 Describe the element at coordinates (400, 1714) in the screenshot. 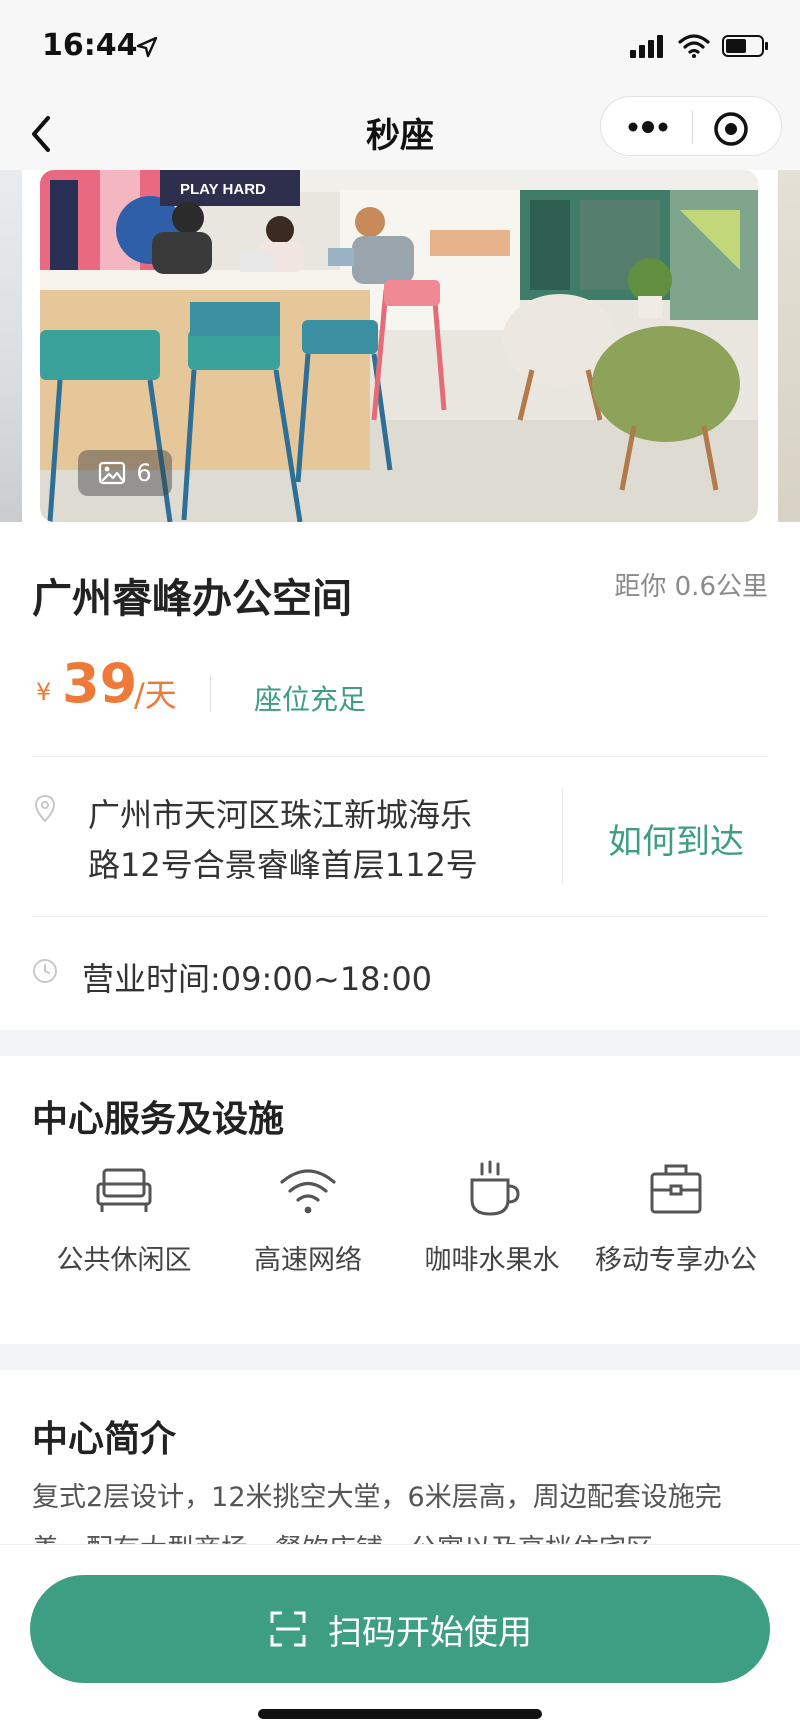

I see `home-indicator` at that location.